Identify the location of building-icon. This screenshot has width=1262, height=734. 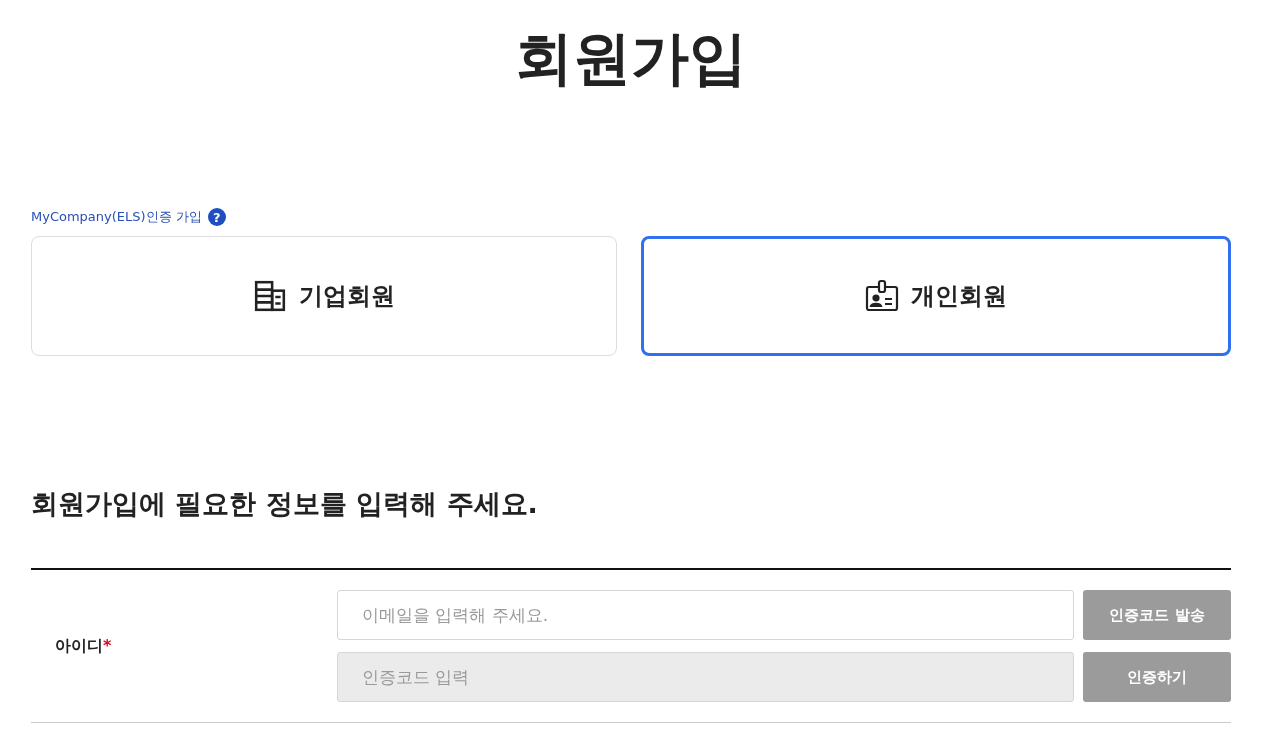
(270, 296).